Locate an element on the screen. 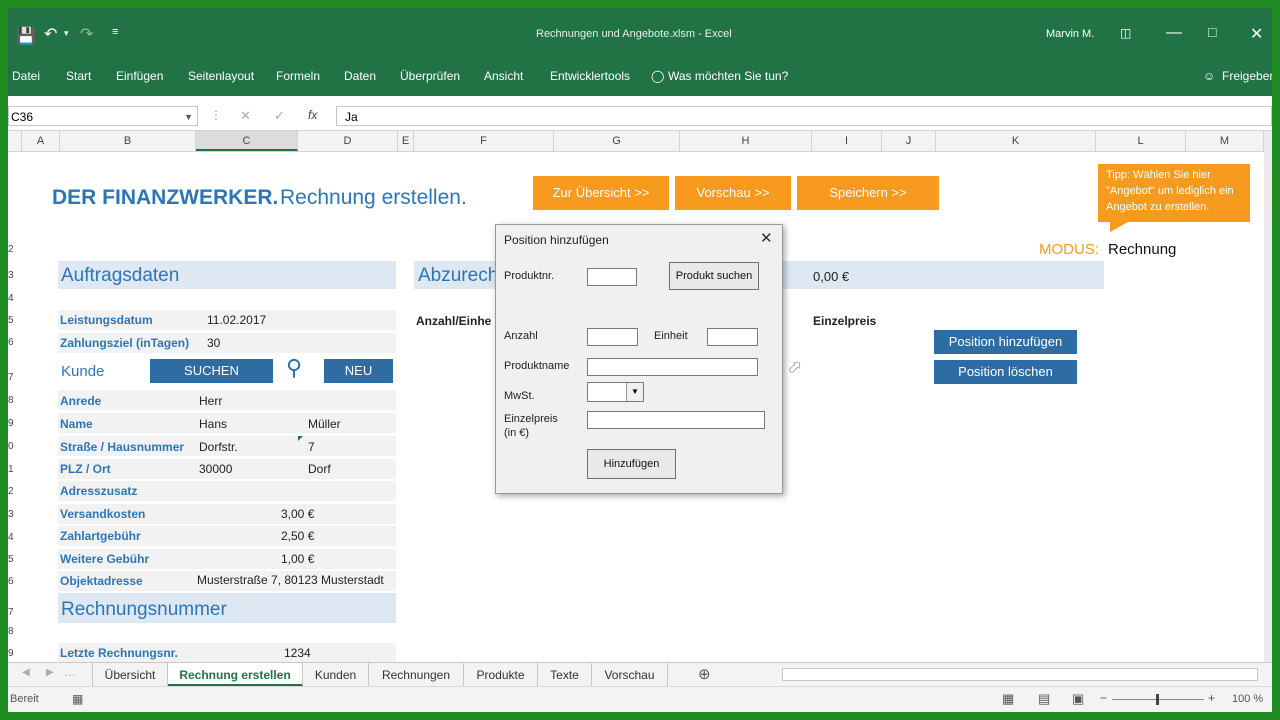 The image size is (1280, 720). tab-ansicht: Ansicht is located at coordinates (503, 76).